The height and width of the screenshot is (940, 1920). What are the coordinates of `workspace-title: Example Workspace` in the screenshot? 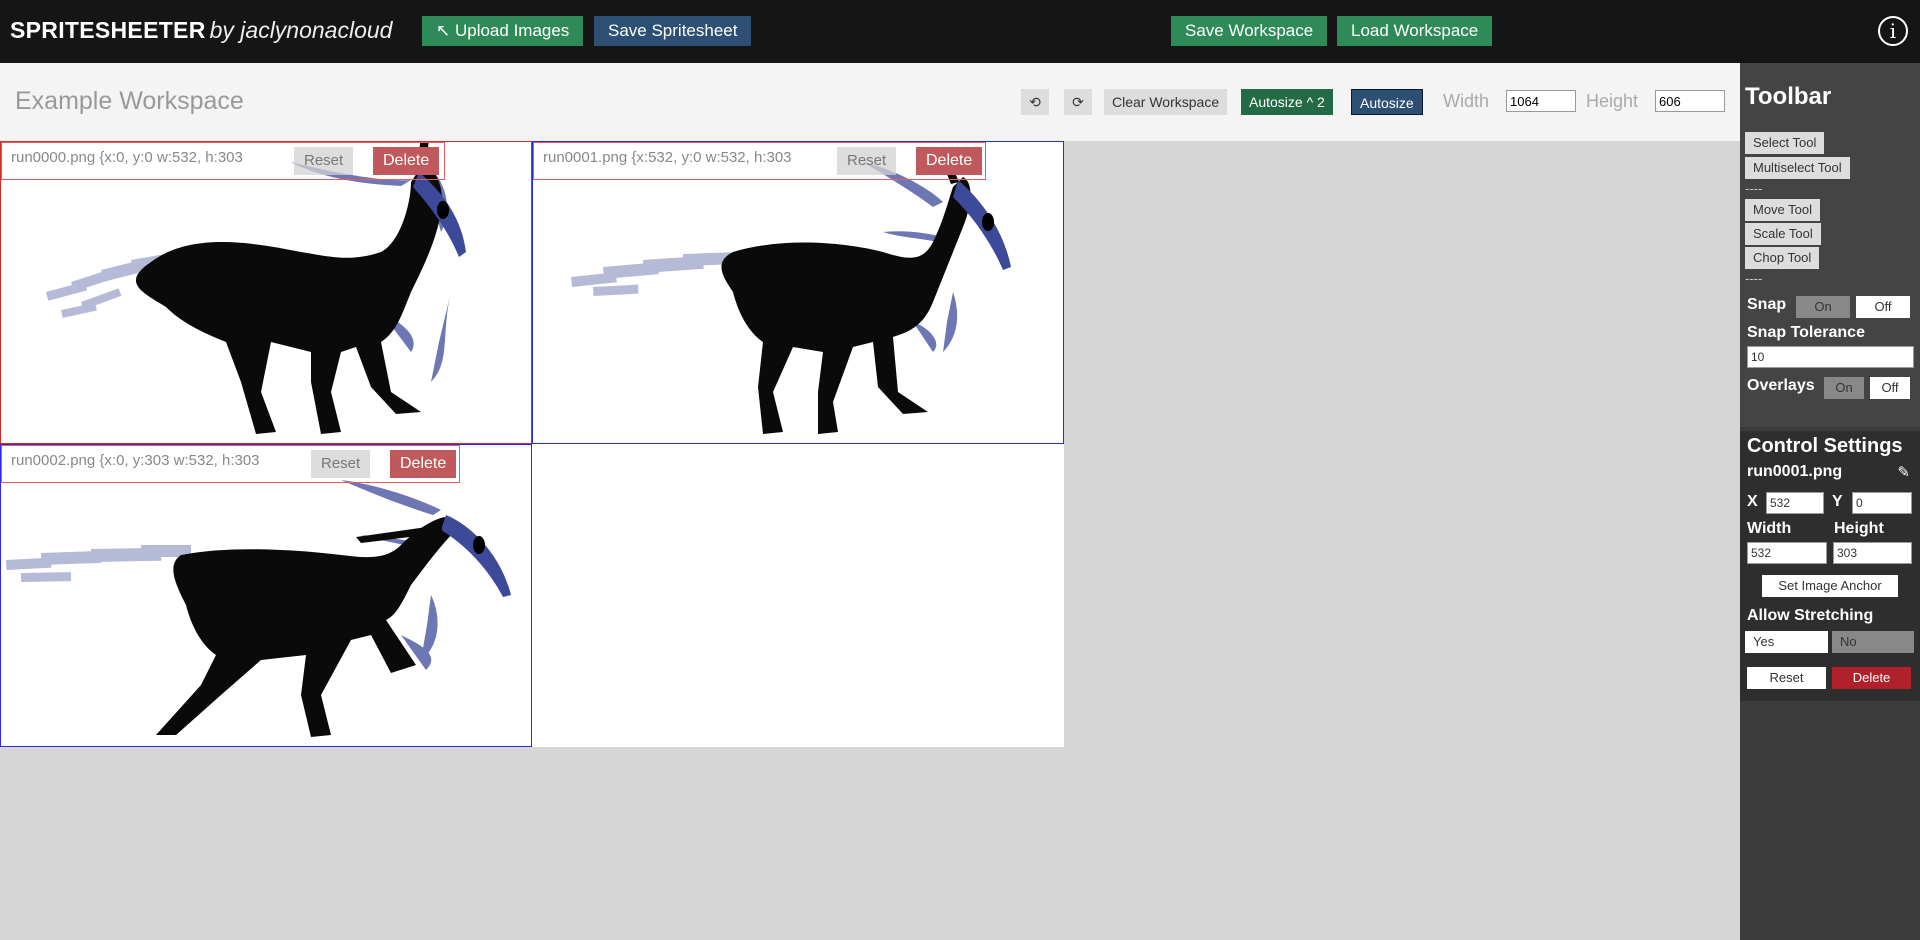 It's located at (129, 101).